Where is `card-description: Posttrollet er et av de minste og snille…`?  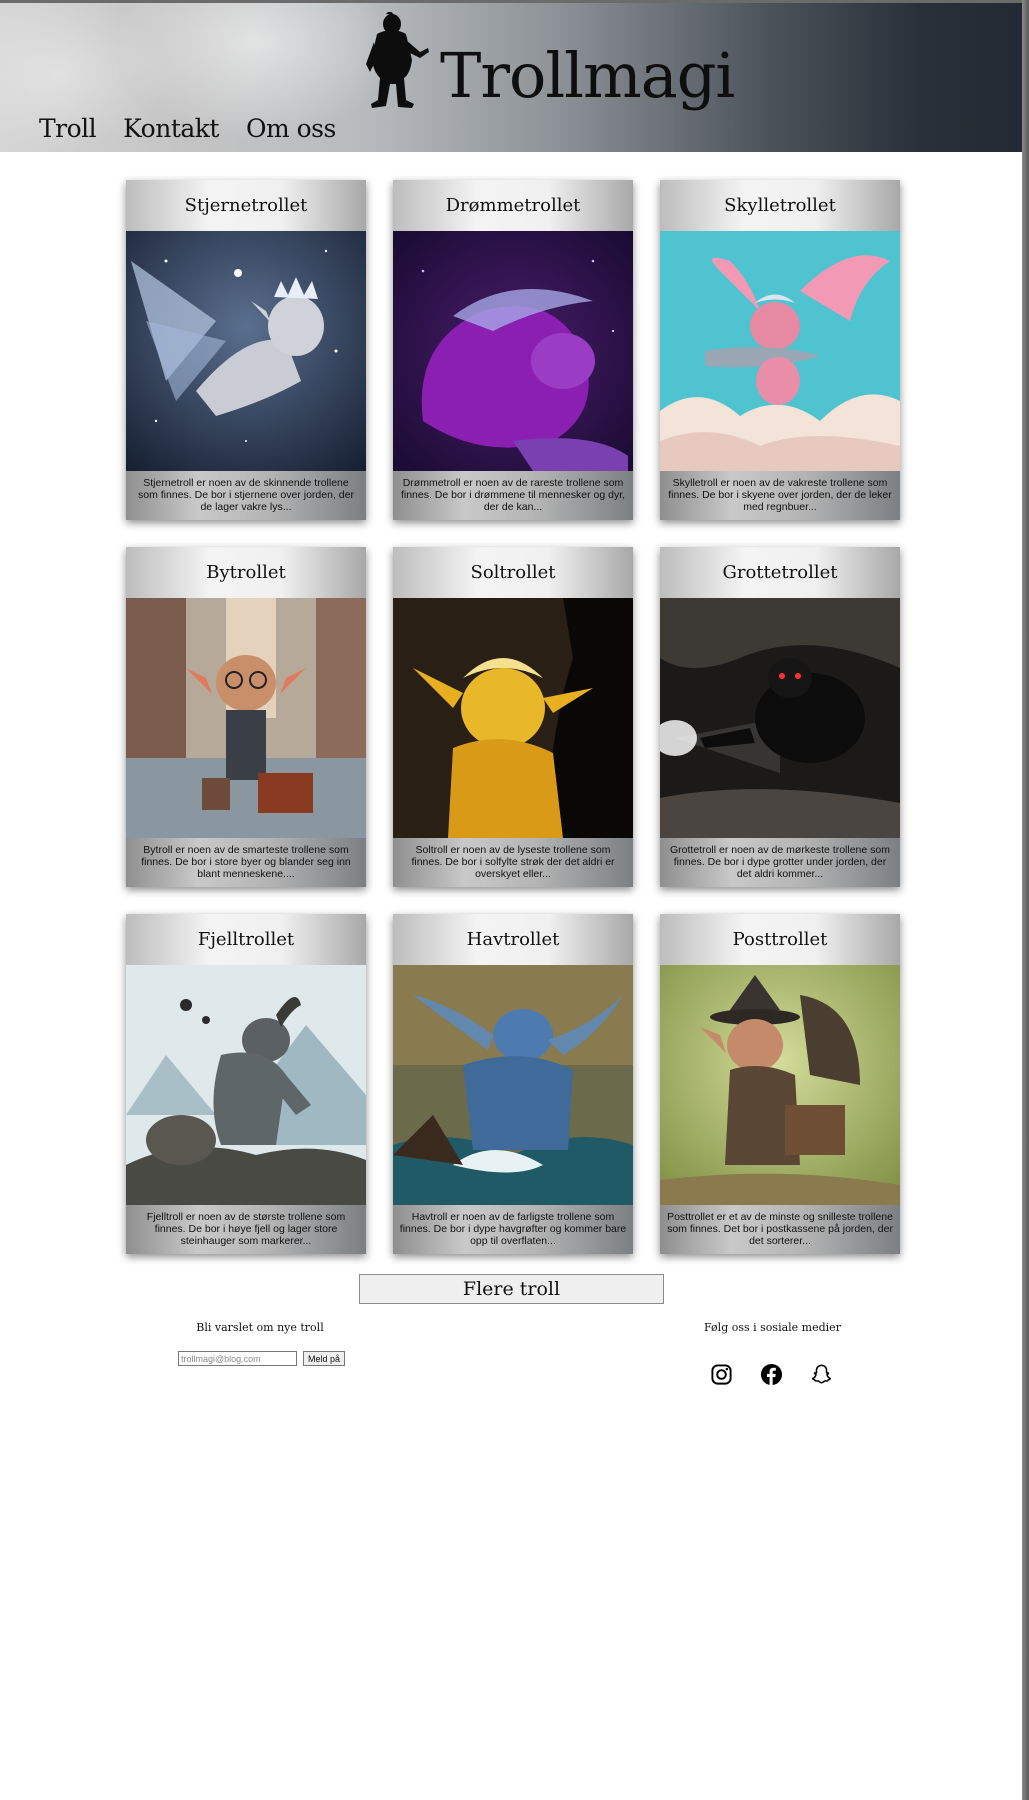 card-description: Posttrollet er et av de minste og snille… is located at coordinates (780, 1229).